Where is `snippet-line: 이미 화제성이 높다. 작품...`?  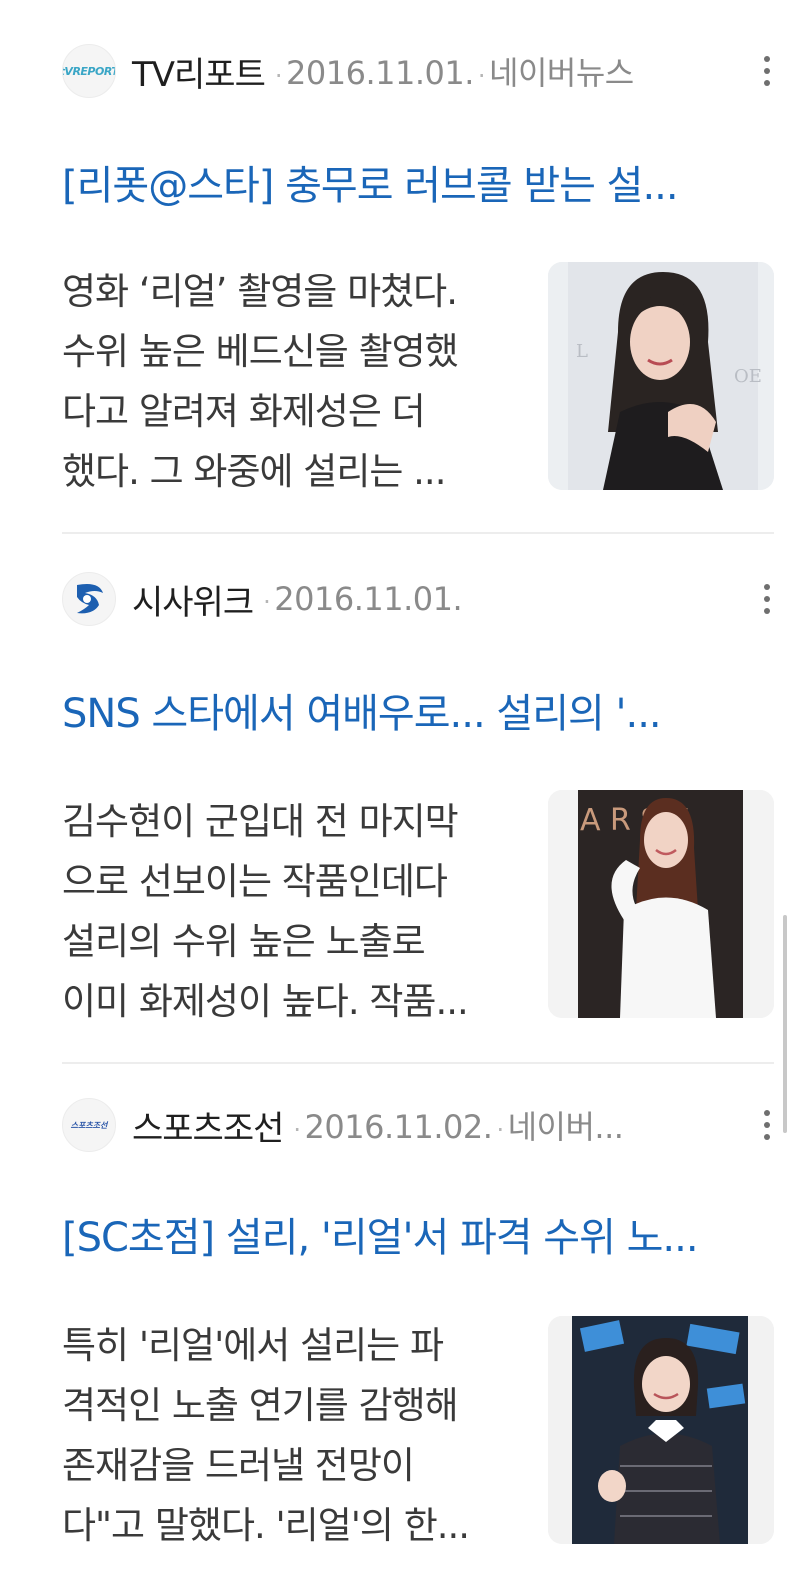
snippet-line: 이미 화제성이 높다. 작품... is located at coordinates (265, 1001).